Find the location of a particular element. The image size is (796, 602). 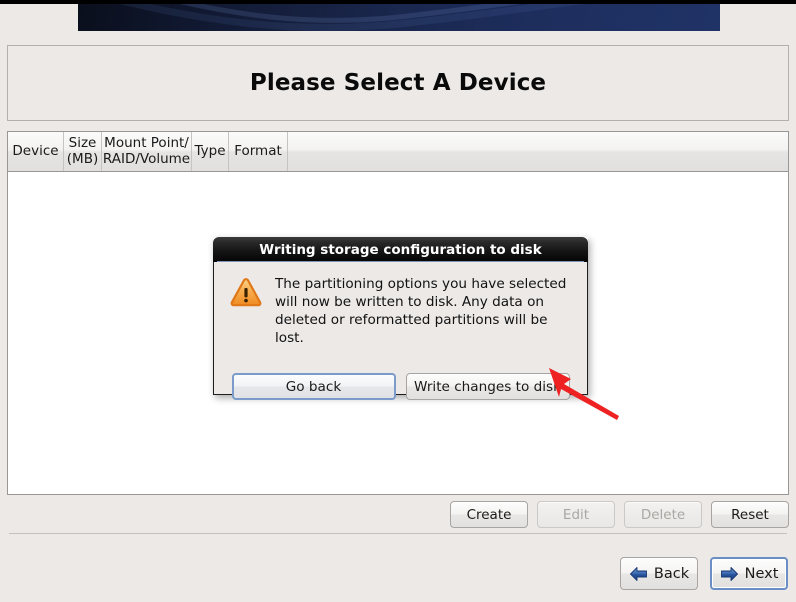

go-back-button: Go back is located at coordinates (313, 386).